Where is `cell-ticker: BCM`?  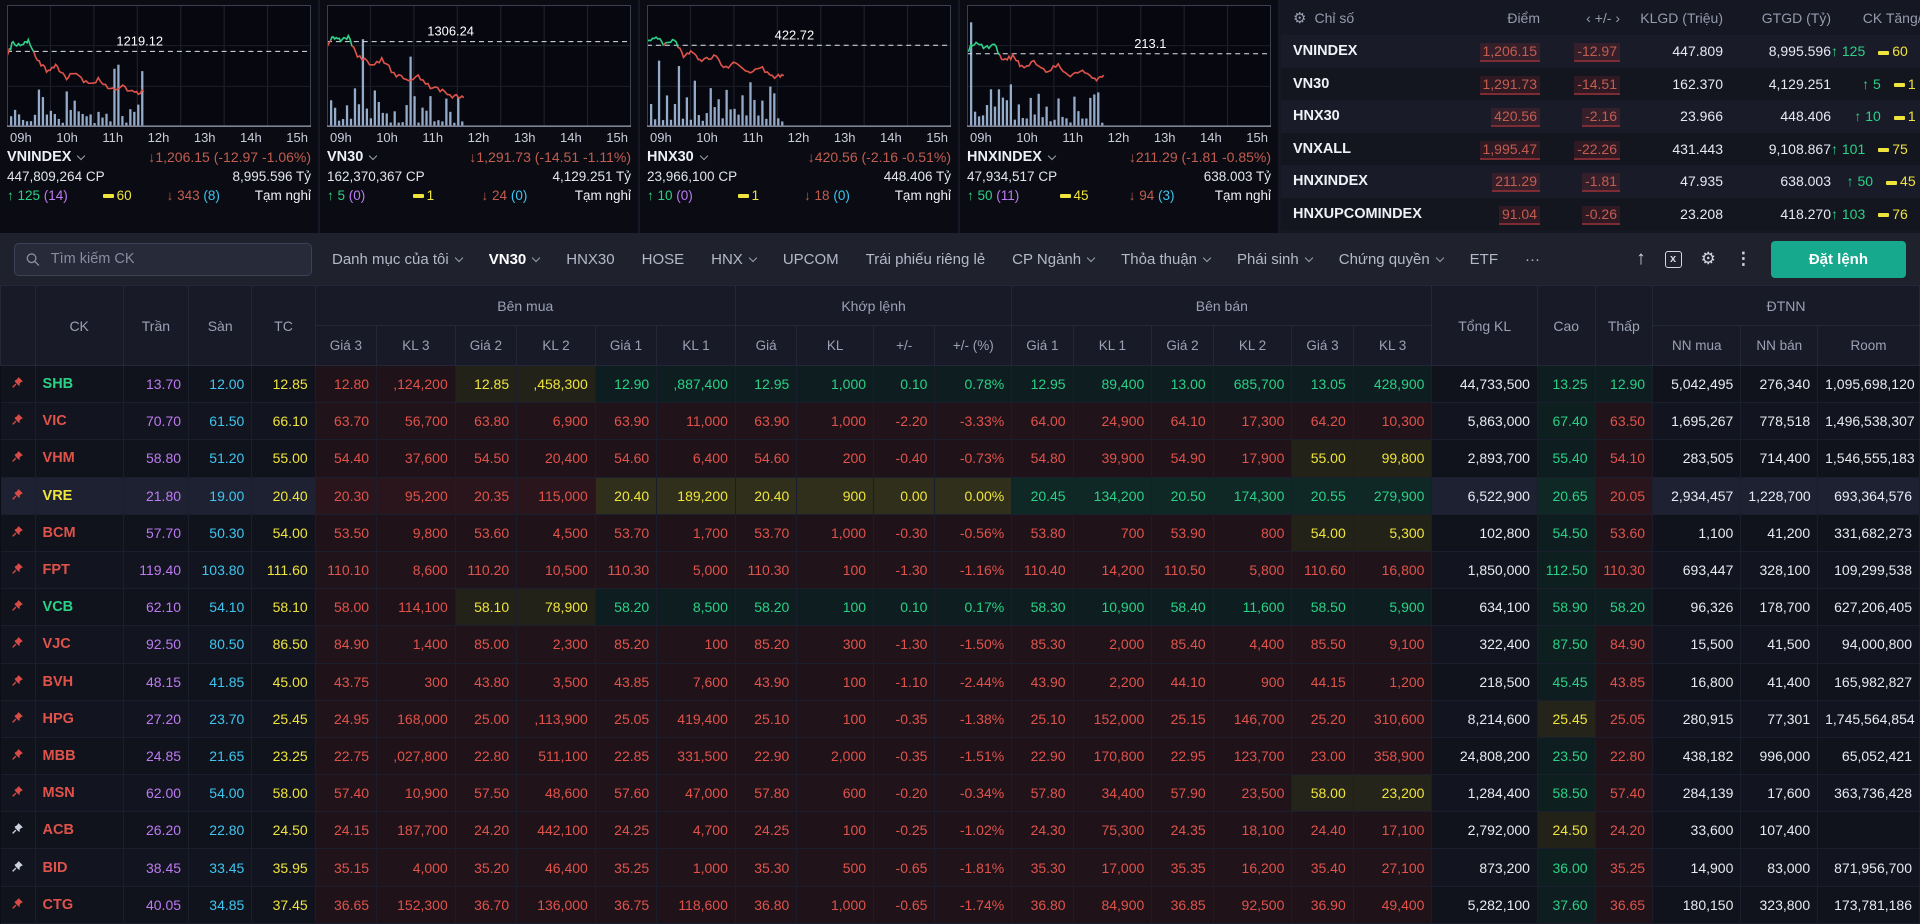
cell-ticker: BCM is located at coordinates (79, 533).